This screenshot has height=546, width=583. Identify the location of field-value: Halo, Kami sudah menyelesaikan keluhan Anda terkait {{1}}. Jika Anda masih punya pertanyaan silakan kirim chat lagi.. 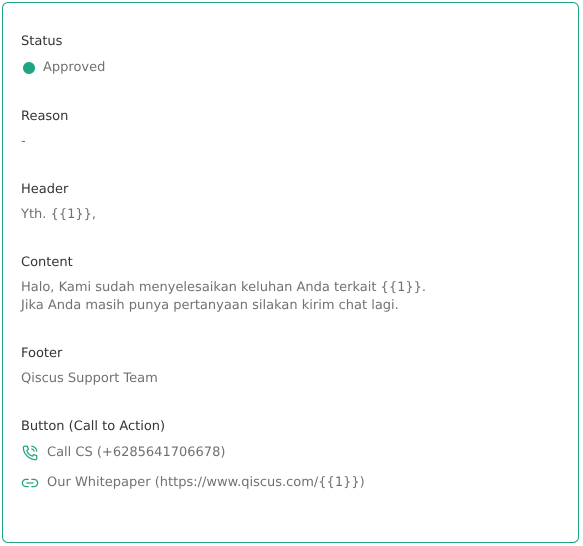
(224, 297).